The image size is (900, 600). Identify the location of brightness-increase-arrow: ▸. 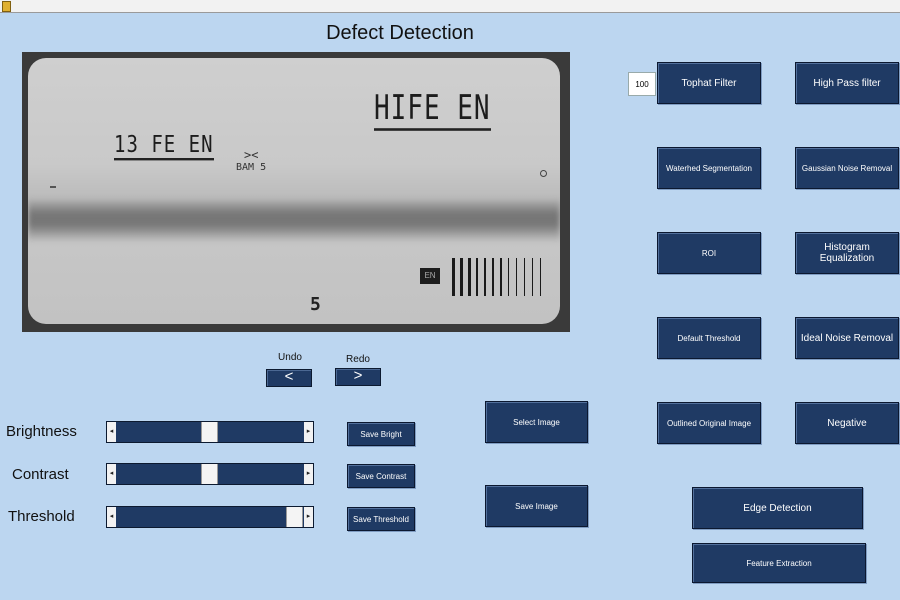
(308, 432).